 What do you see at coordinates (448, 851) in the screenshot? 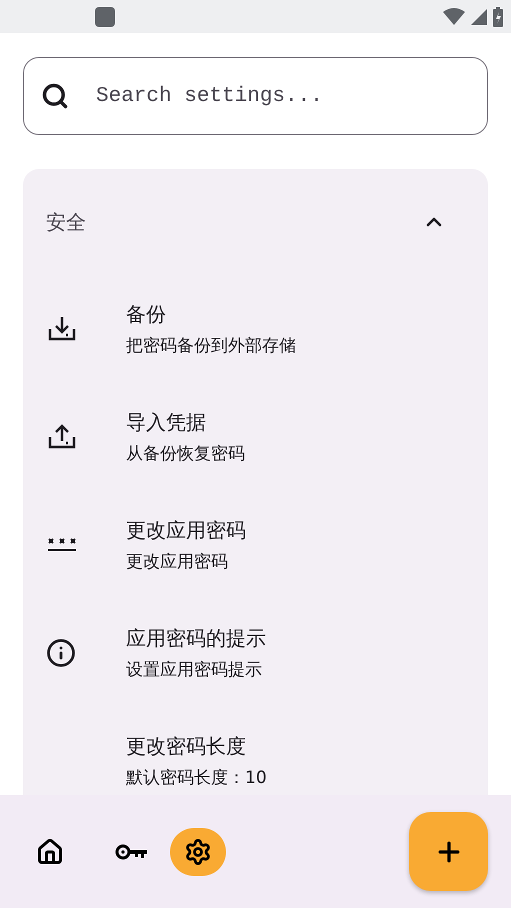
I see `add-button` at bounding box center [448, 851].